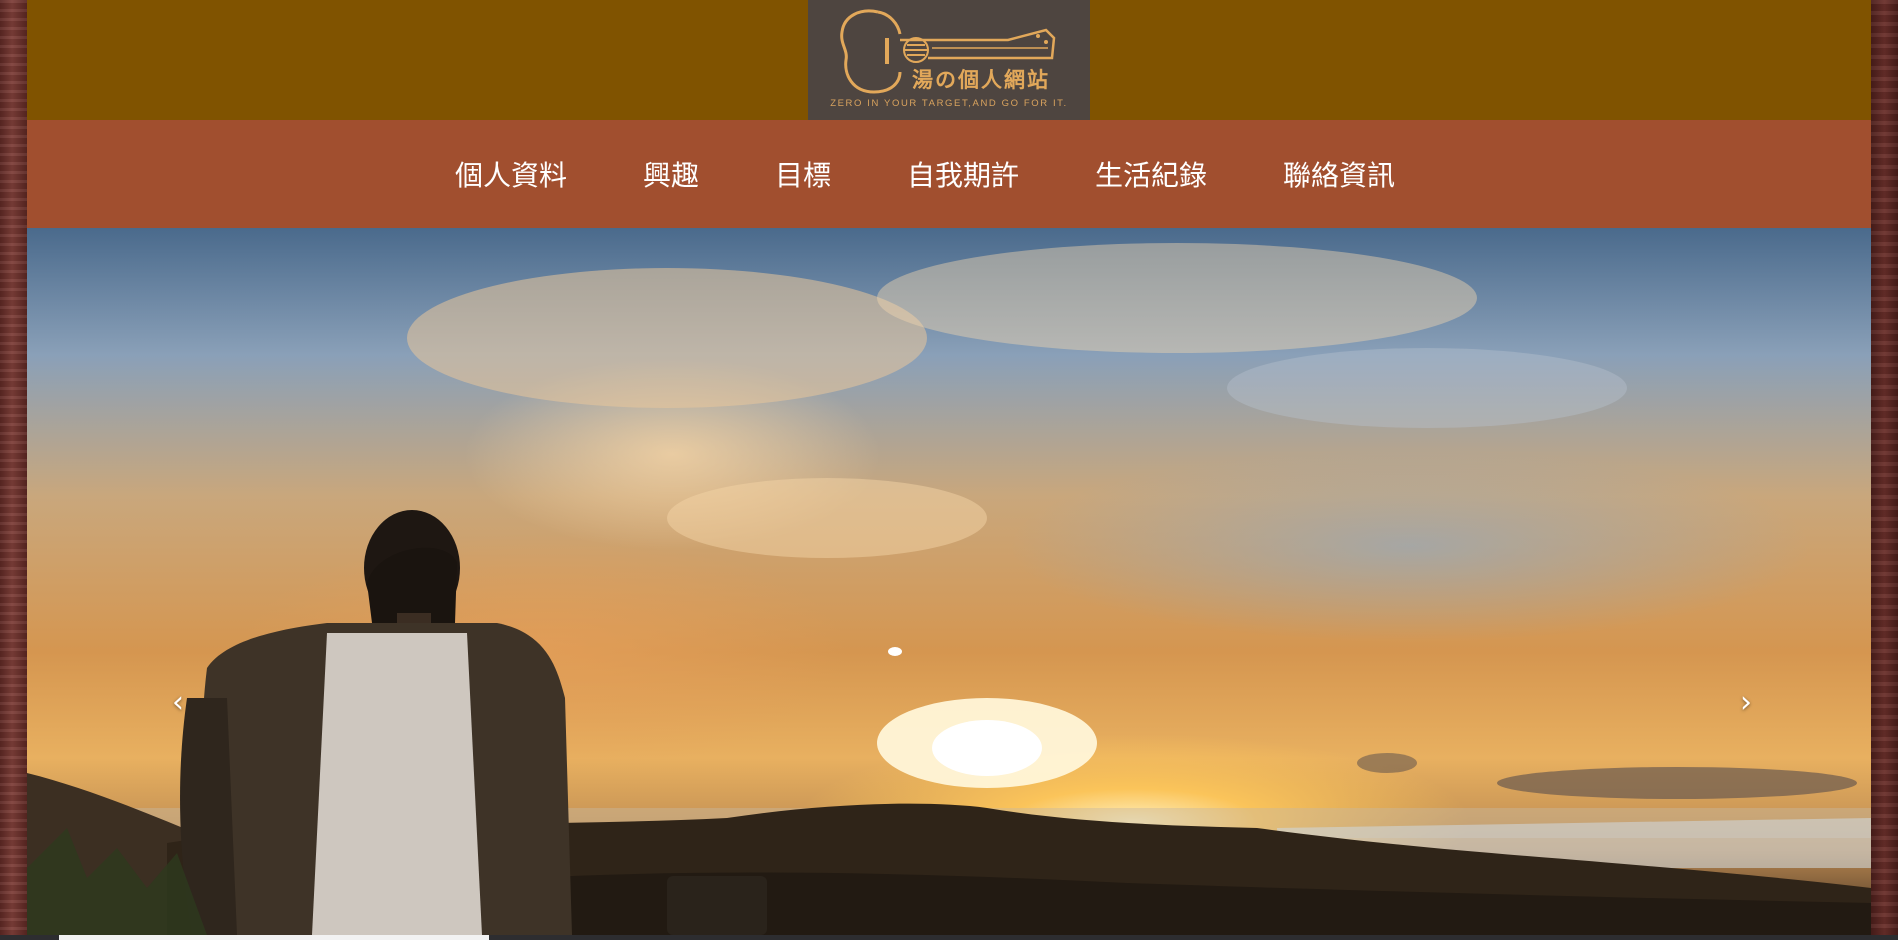  What do you see at coordinates (671, 174) in the screenshot?
I see `nav-item-interests: 興趣` at bounding box center [671, 174].